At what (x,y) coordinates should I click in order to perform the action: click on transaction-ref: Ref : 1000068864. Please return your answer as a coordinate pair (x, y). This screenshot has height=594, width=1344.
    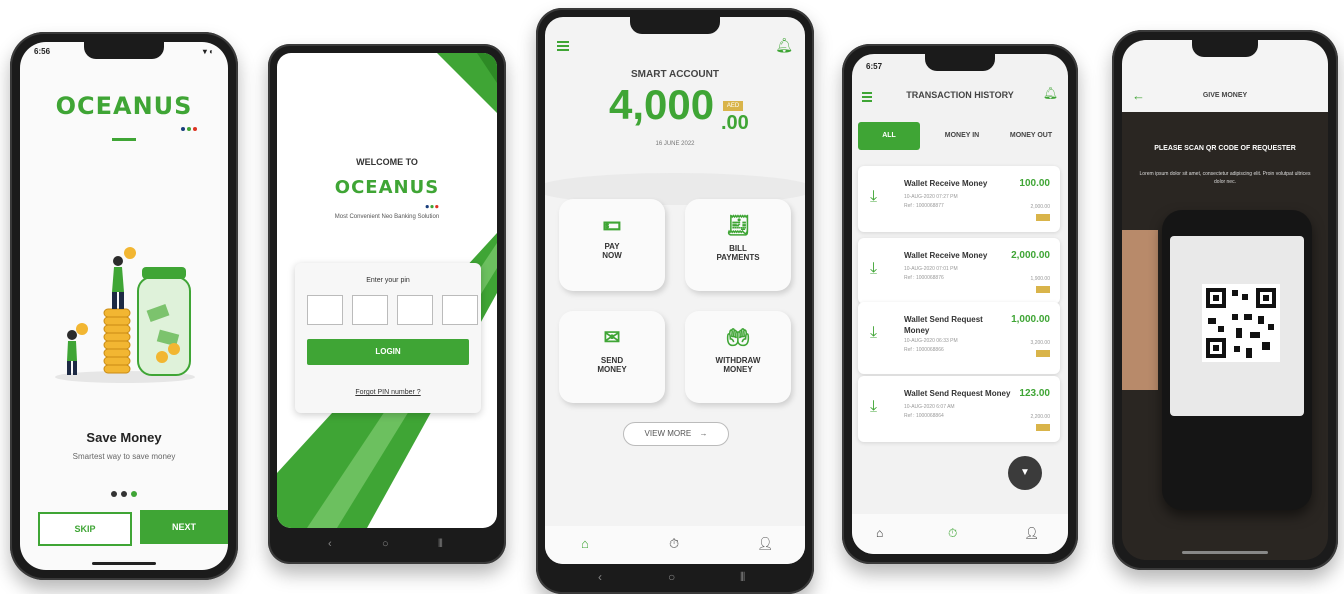
    Looking at the image, I should click on (924, 416).